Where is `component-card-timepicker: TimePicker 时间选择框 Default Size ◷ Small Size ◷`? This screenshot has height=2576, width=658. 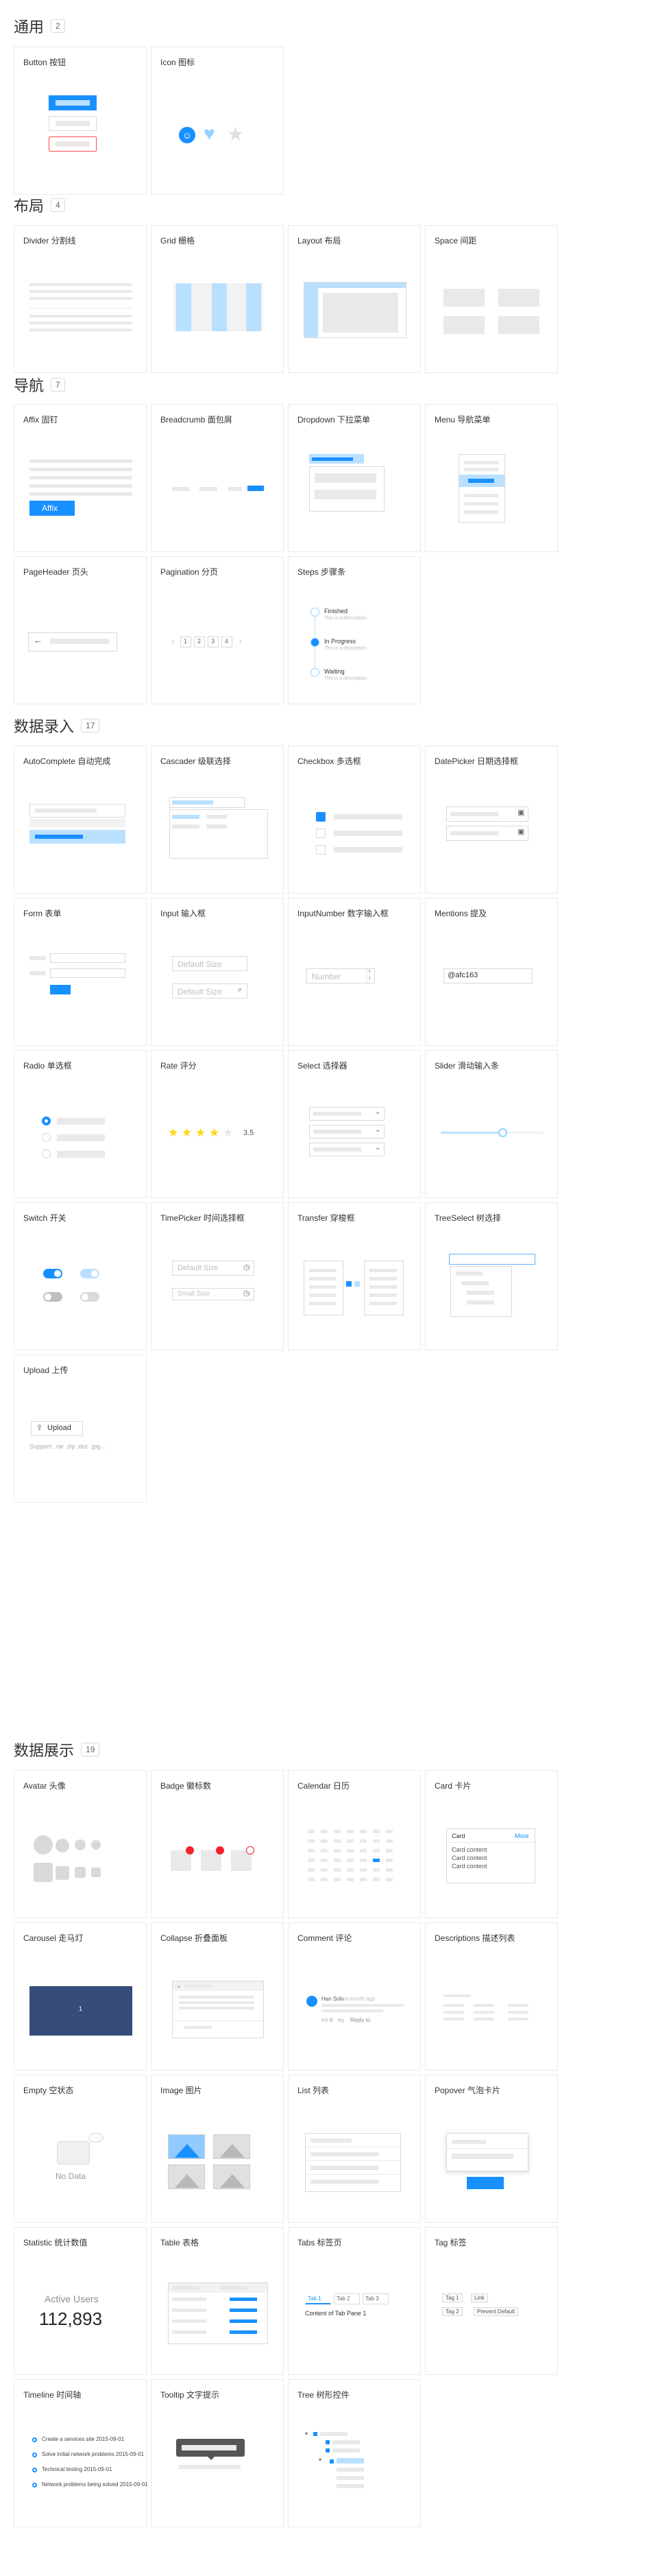 component-card-timepicker: TimePicker 时间选择框 Default Size ◷ Small Size ◷ is located at coordinates (217, 1276).